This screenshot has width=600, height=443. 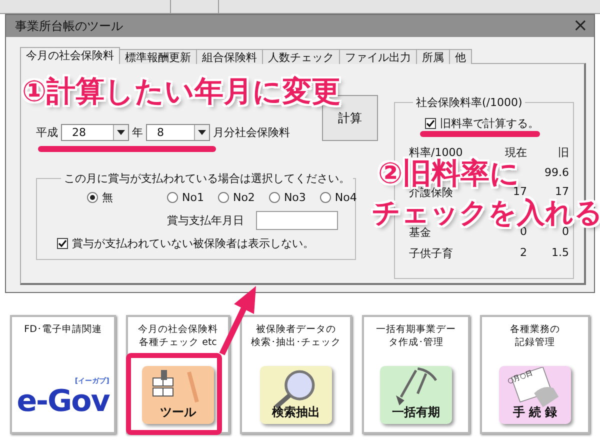 I want to click on old-rate: 1.5, so click(x=560, y=252).